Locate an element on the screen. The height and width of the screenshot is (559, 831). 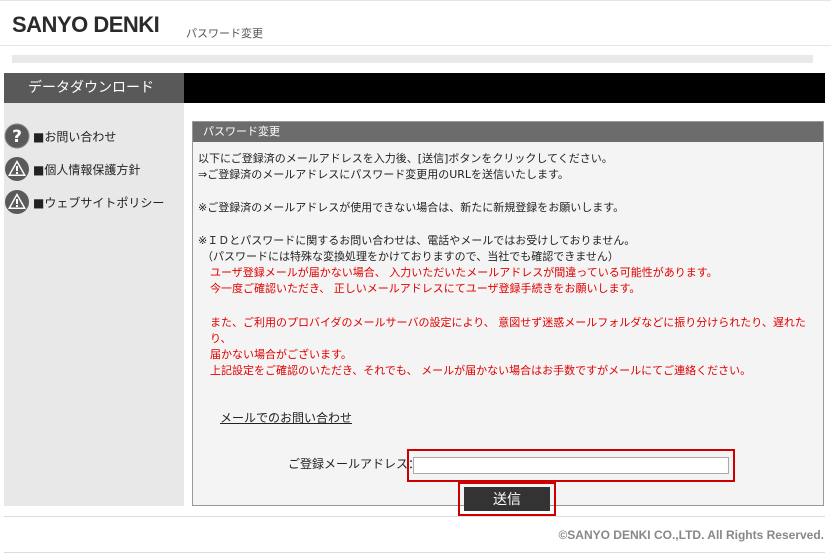
site-header: SANYO DENKI パスワード変更 is located at coordinates (415, 23).